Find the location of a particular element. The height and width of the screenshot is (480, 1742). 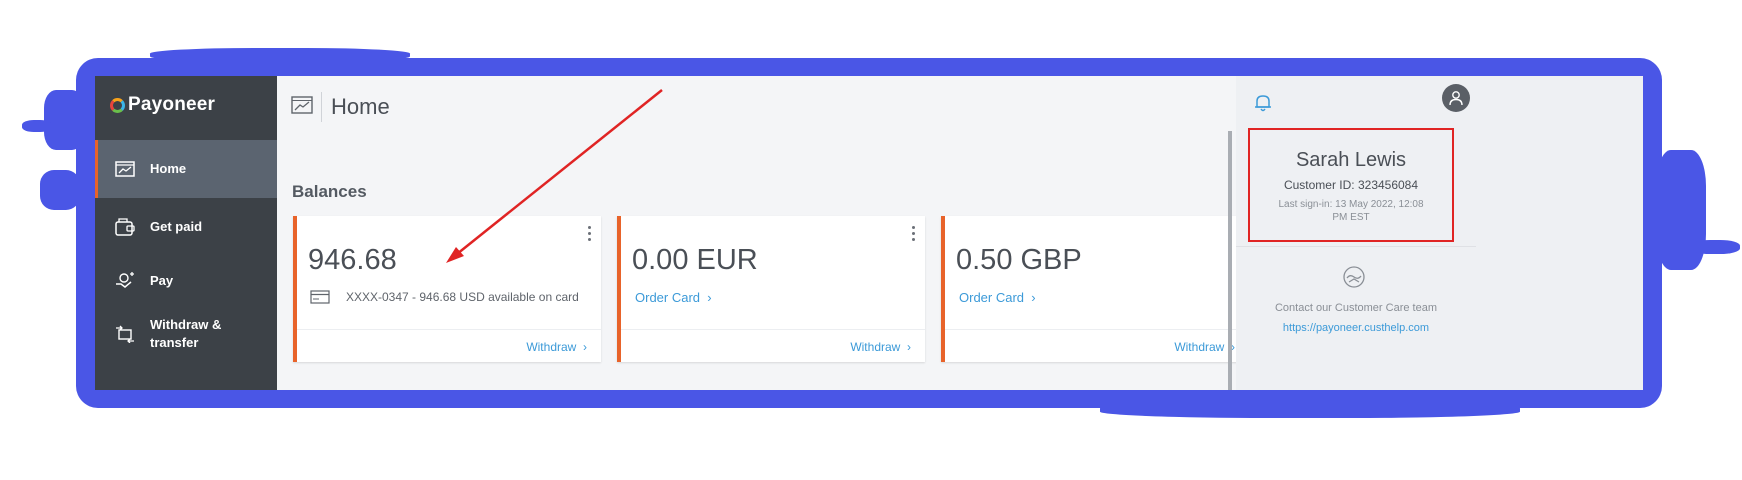

pay-hand-icon is located at coordinates (125, 281).